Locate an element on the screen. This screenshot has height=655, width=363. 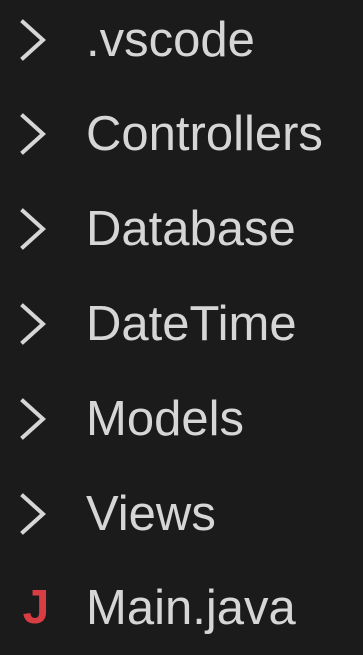
tree-item-label: Main.java is located at coordinates (191, 607).